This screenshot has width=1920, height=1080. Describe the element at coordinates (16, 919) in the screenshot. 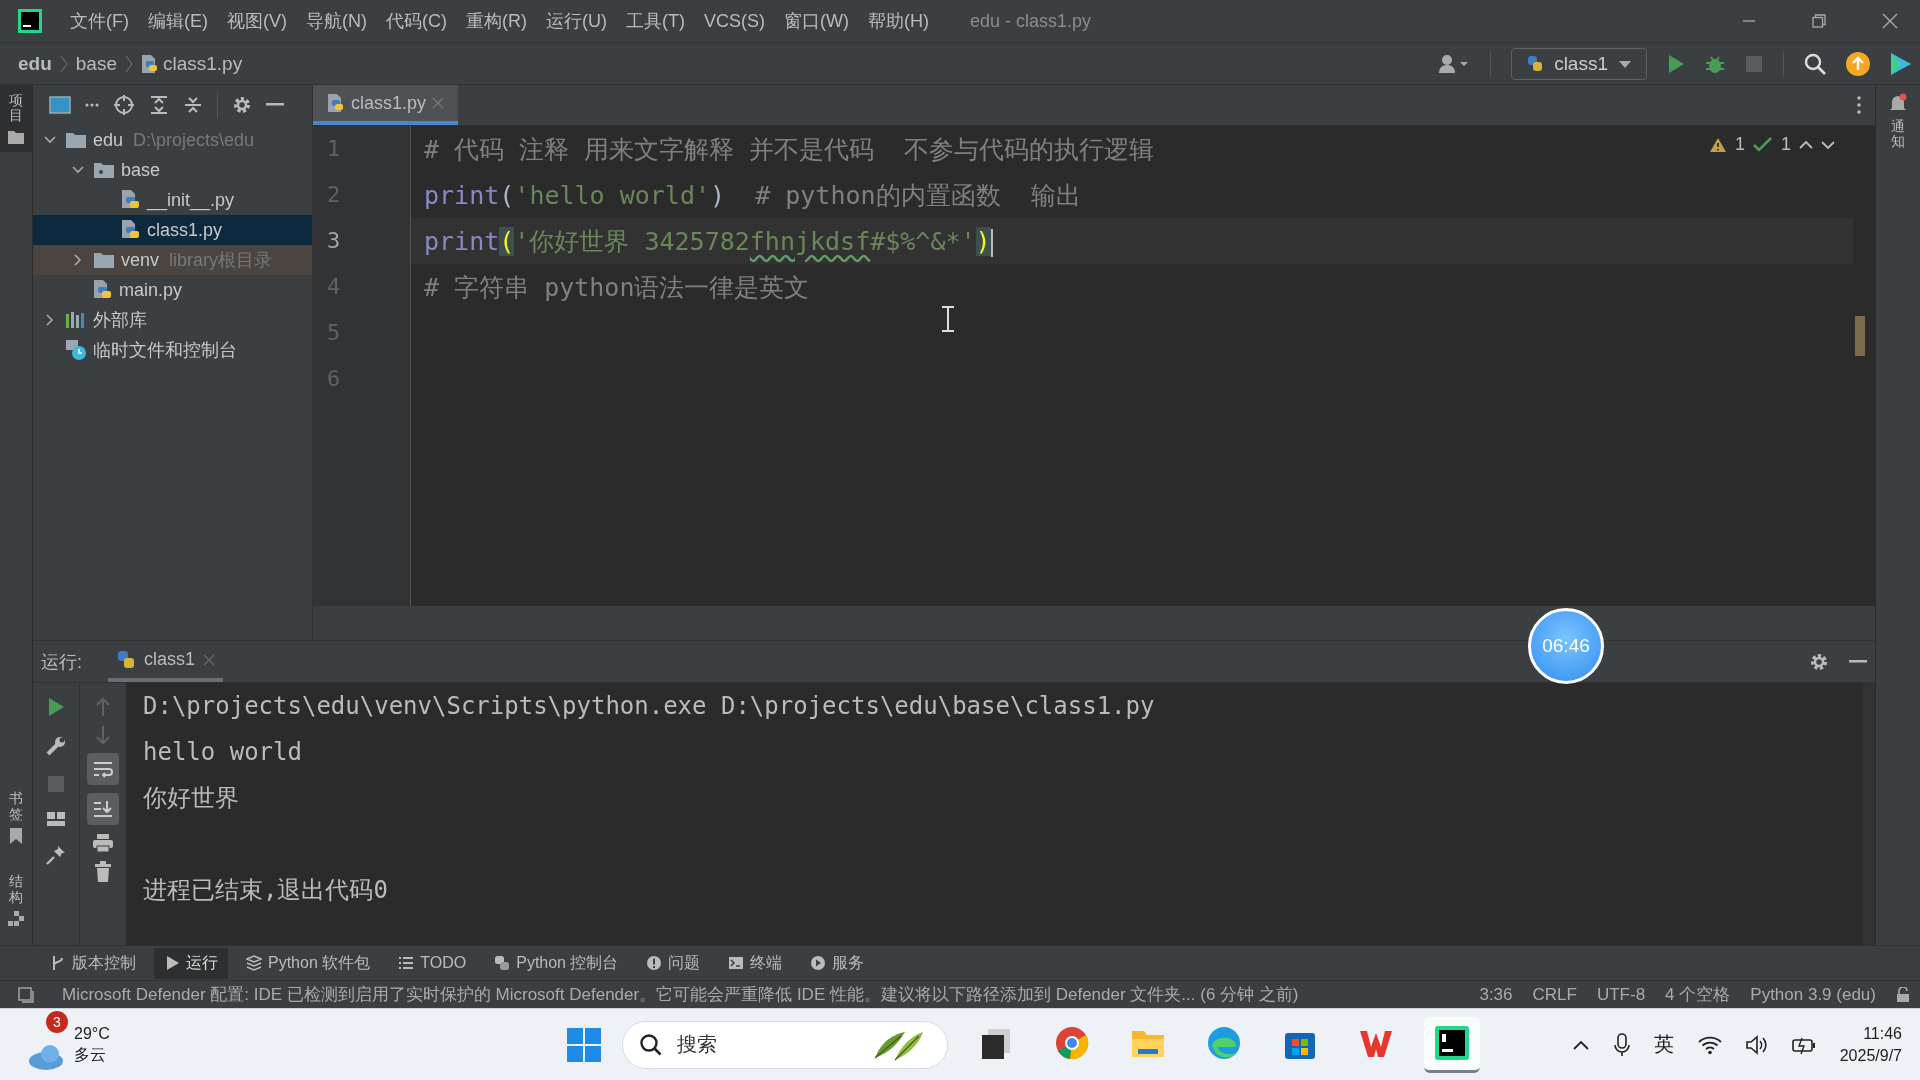

I see `structure-icon` at that location.